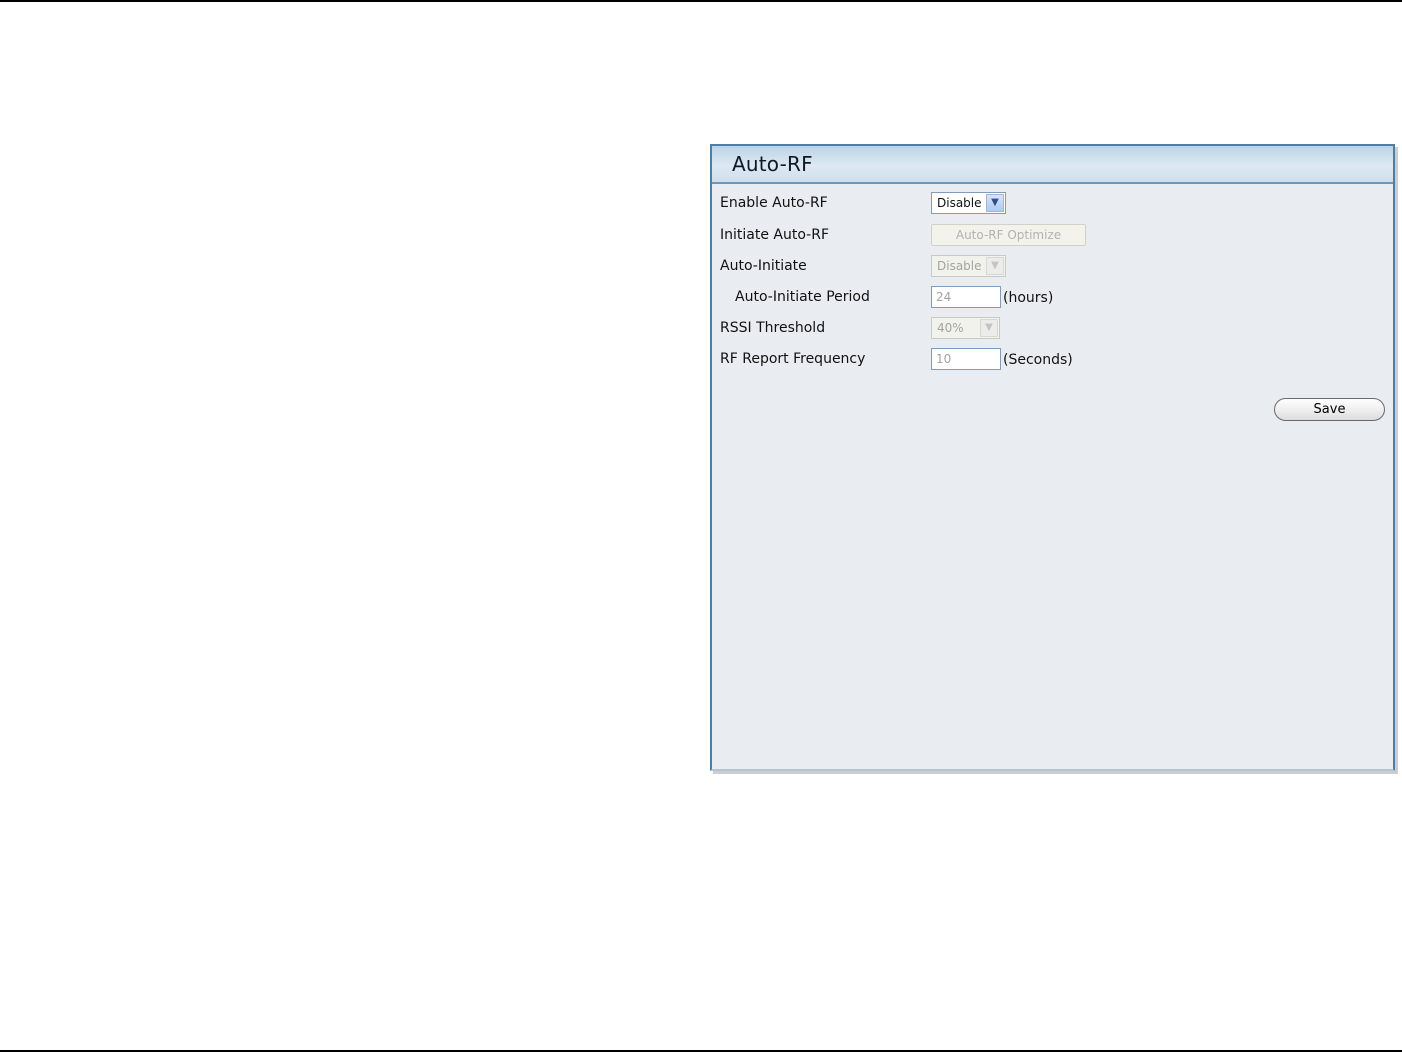 The image size is (1402, 1054). Describe the element at coordinates (802, 297) in the screenshot. I see `auto-initiate-period-label: Auto-Initiate Period` at that location.